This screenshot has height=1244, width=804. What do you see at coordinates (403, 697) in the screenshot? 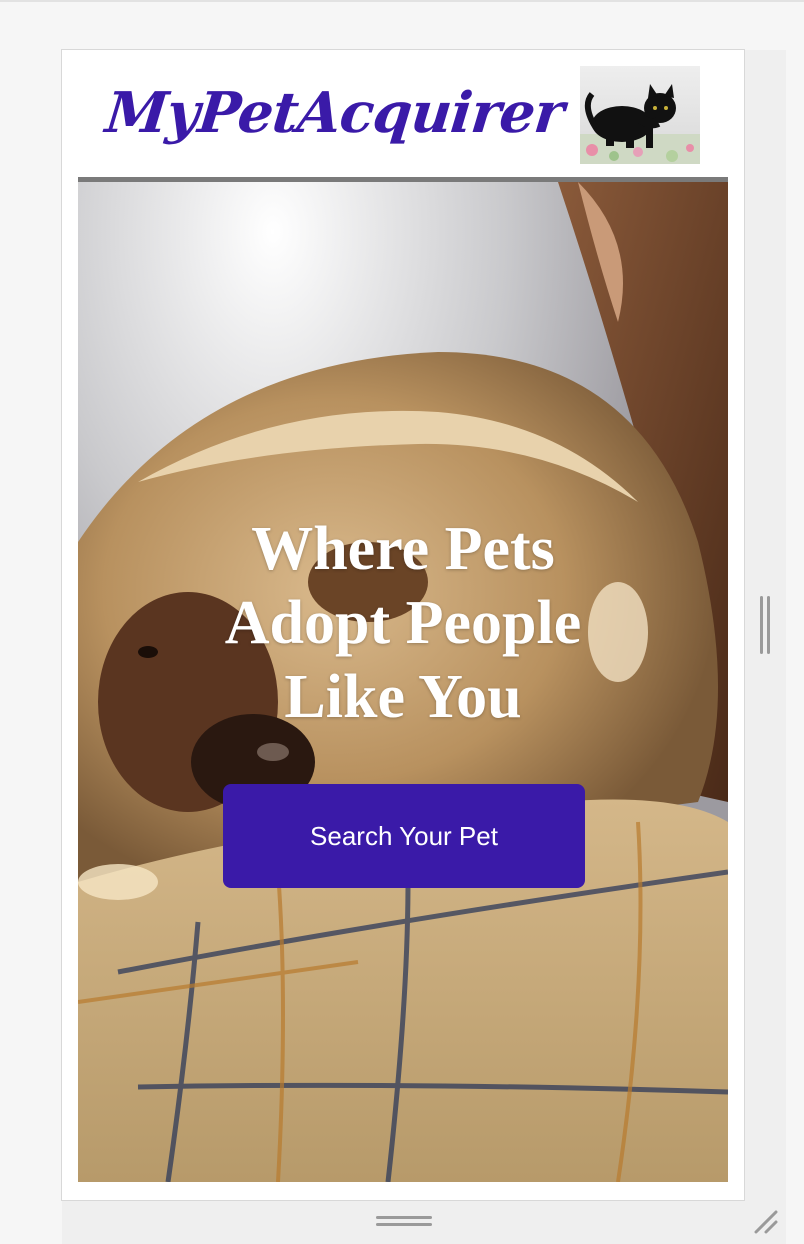
I see `headline-line-3: Like You` at bounding box center [403, 697].